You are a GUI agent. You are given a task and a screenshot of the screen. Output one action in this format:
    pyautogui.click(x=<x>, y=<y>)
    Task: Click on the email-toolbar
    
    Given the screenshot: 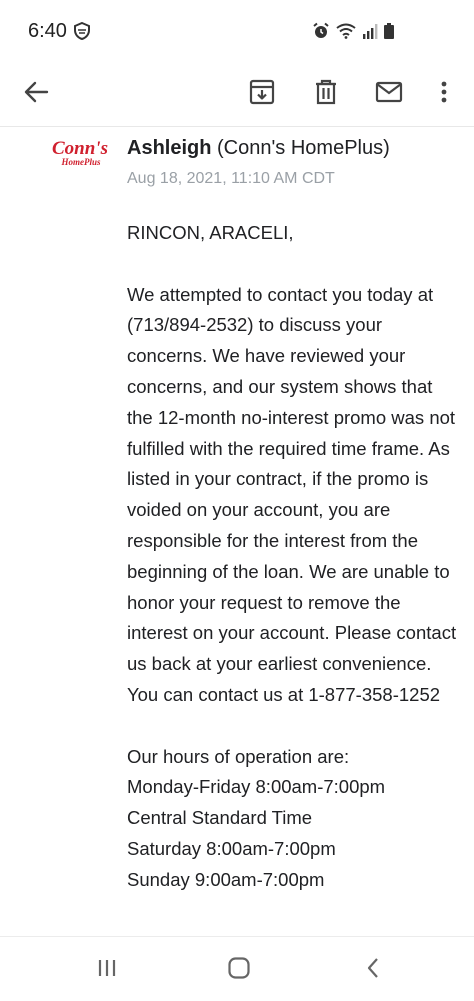 What is the action you would take?
    pyautogui.click(x=237, y=92)
    